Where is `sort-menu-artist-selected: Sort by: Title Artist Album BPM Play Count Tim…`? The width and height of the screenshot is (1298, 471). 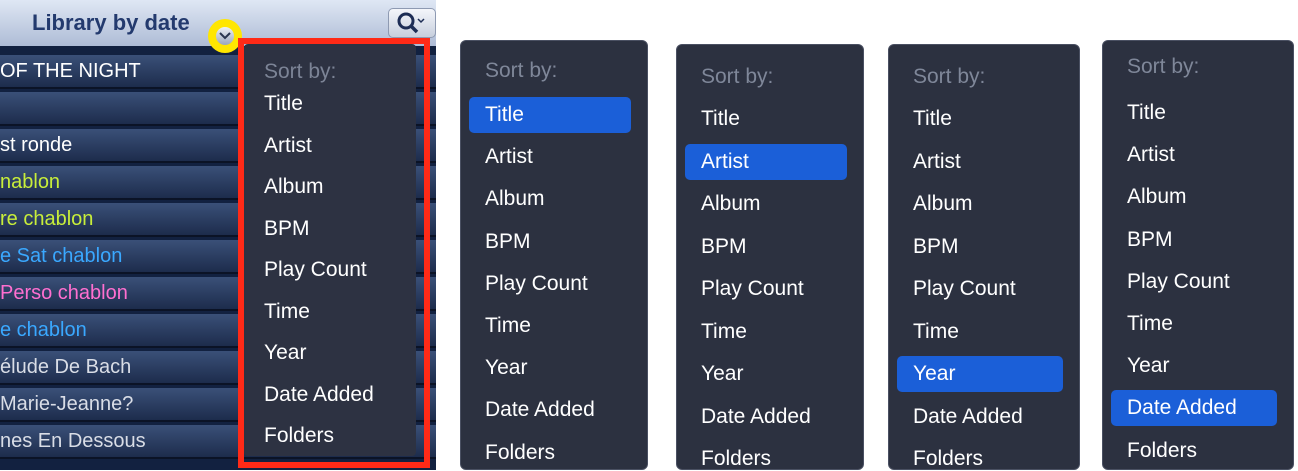
sort-menu-artist-selected: Sort by: Title Artist Album BPM Play Count Tim… is located at coordinates (770, 257).